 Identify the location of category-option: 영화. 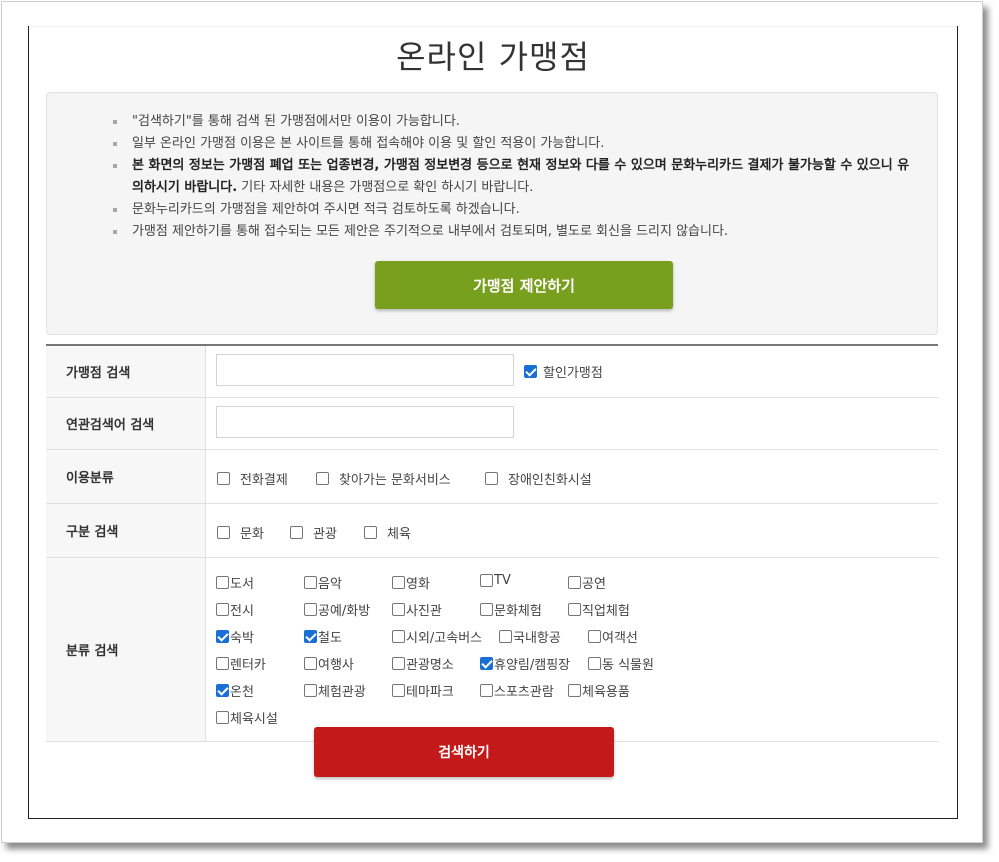
(411, 582).